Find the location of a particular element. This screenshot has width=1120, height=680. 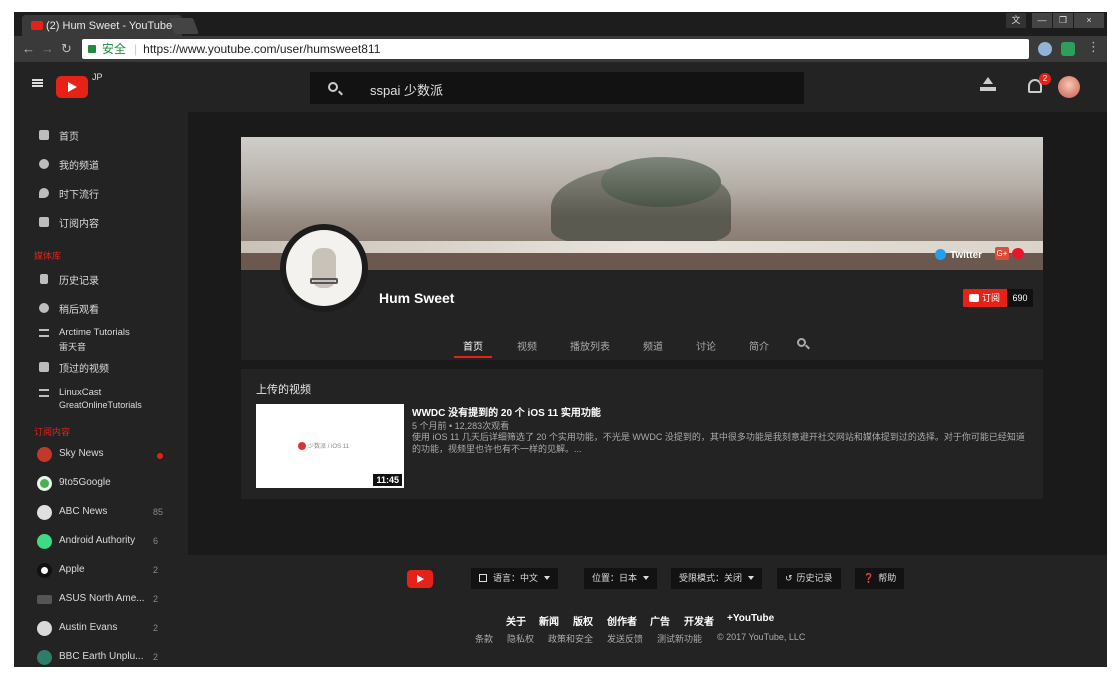

sidebar-item-label: 时下流行 is located at coordinates (79, 195).